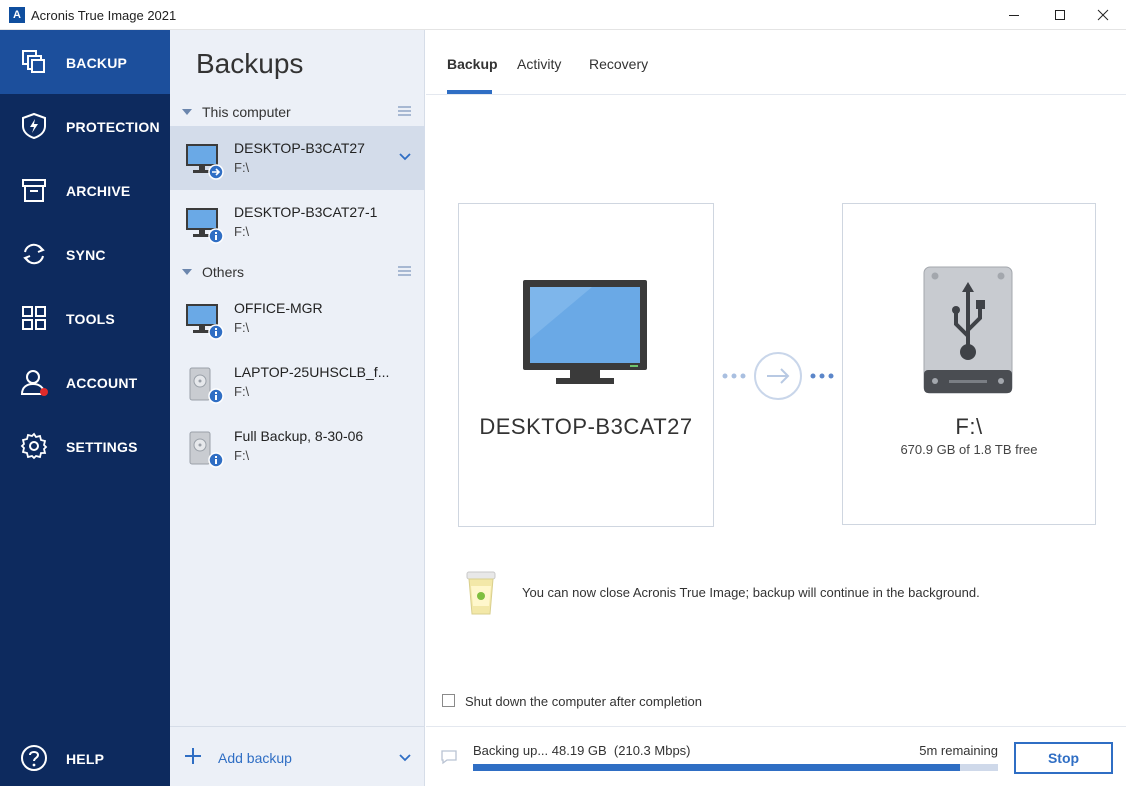  Describe the element at coordinates (255, 758) in the screenshot. I see `add-backup-label: Add backup` at that location.